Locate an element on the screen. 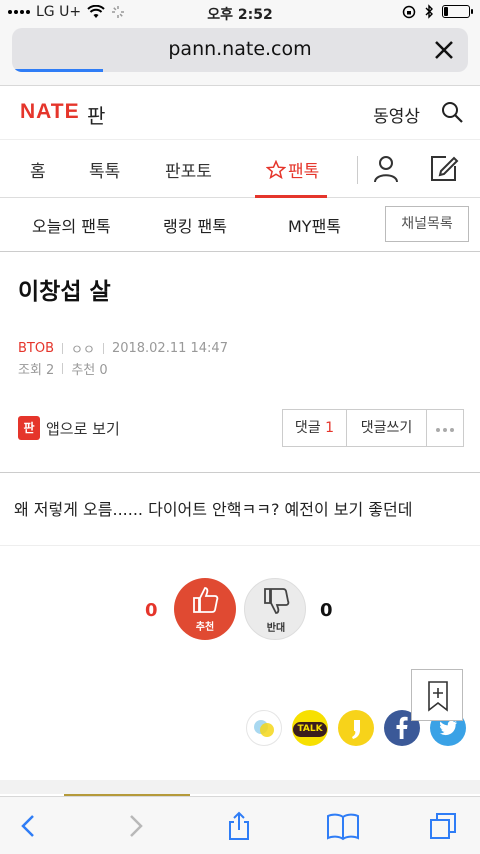 This screenshot has width=480, height=854. share-band-button is located at coordinates (356, 728).